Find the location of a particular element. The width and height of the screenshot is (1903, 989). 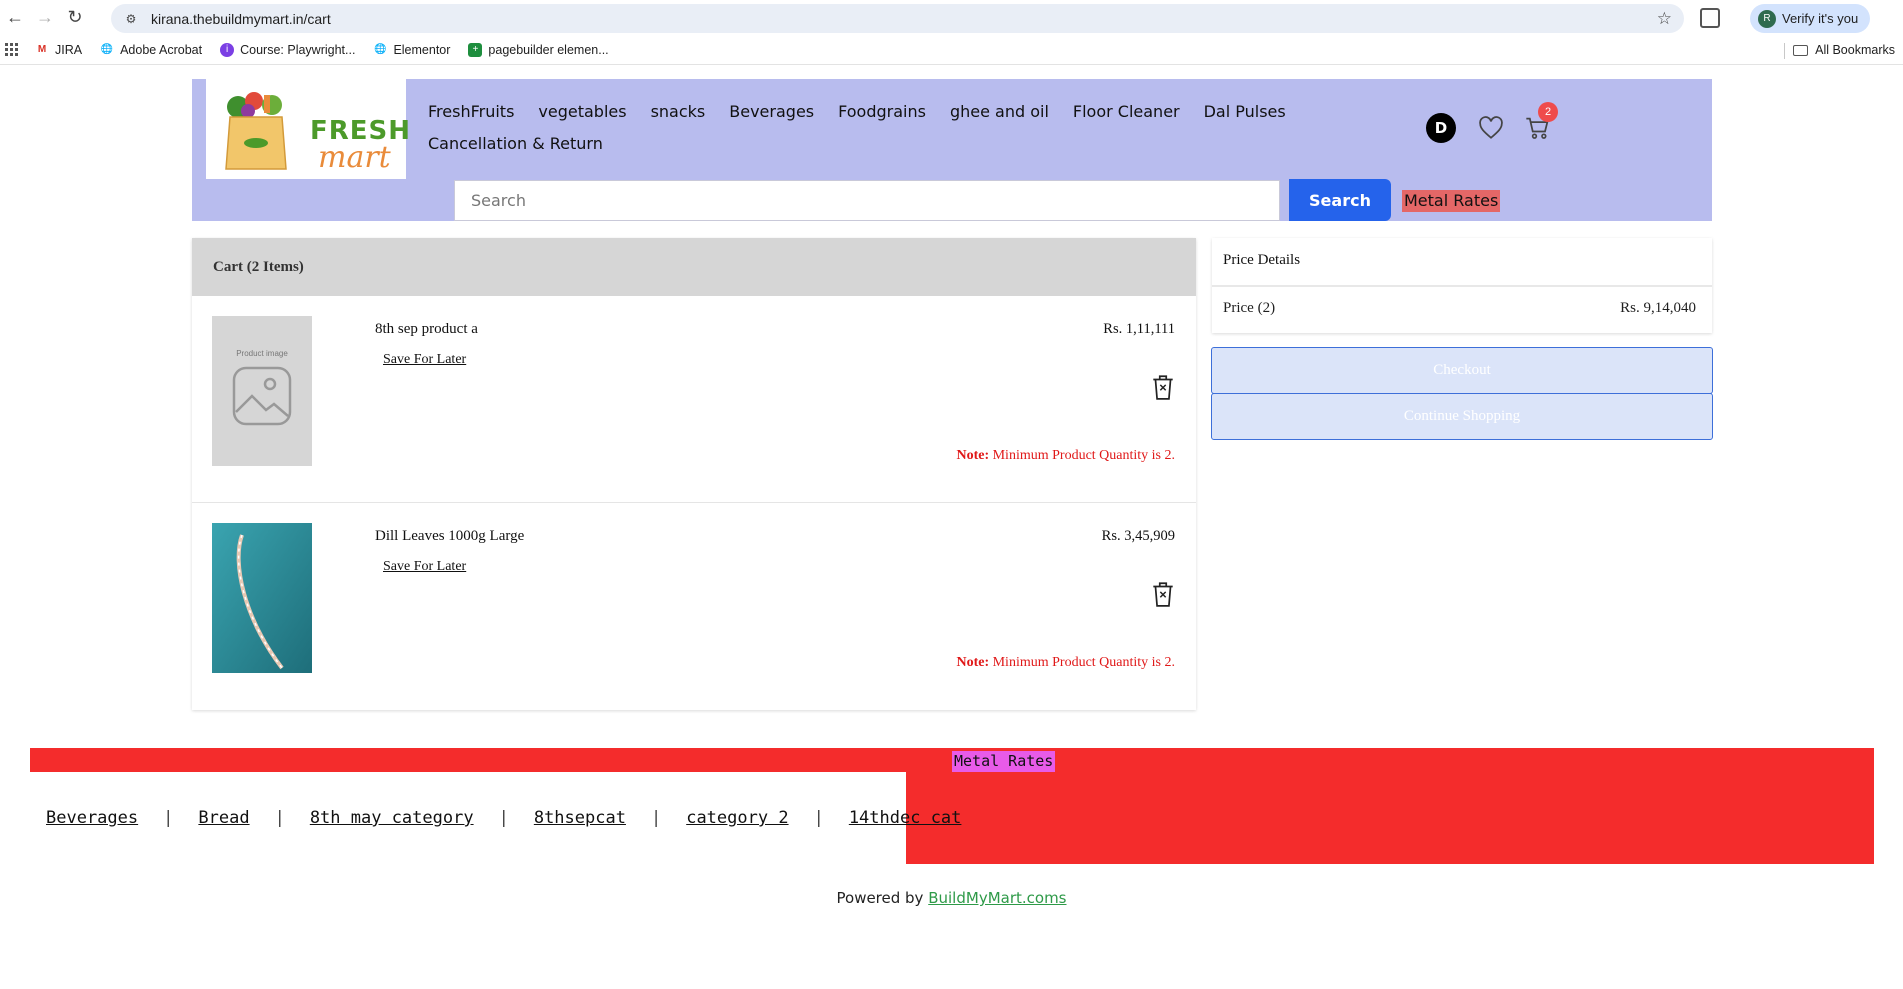

bookmark-label: JIRA is located at coordinates (69, 49).